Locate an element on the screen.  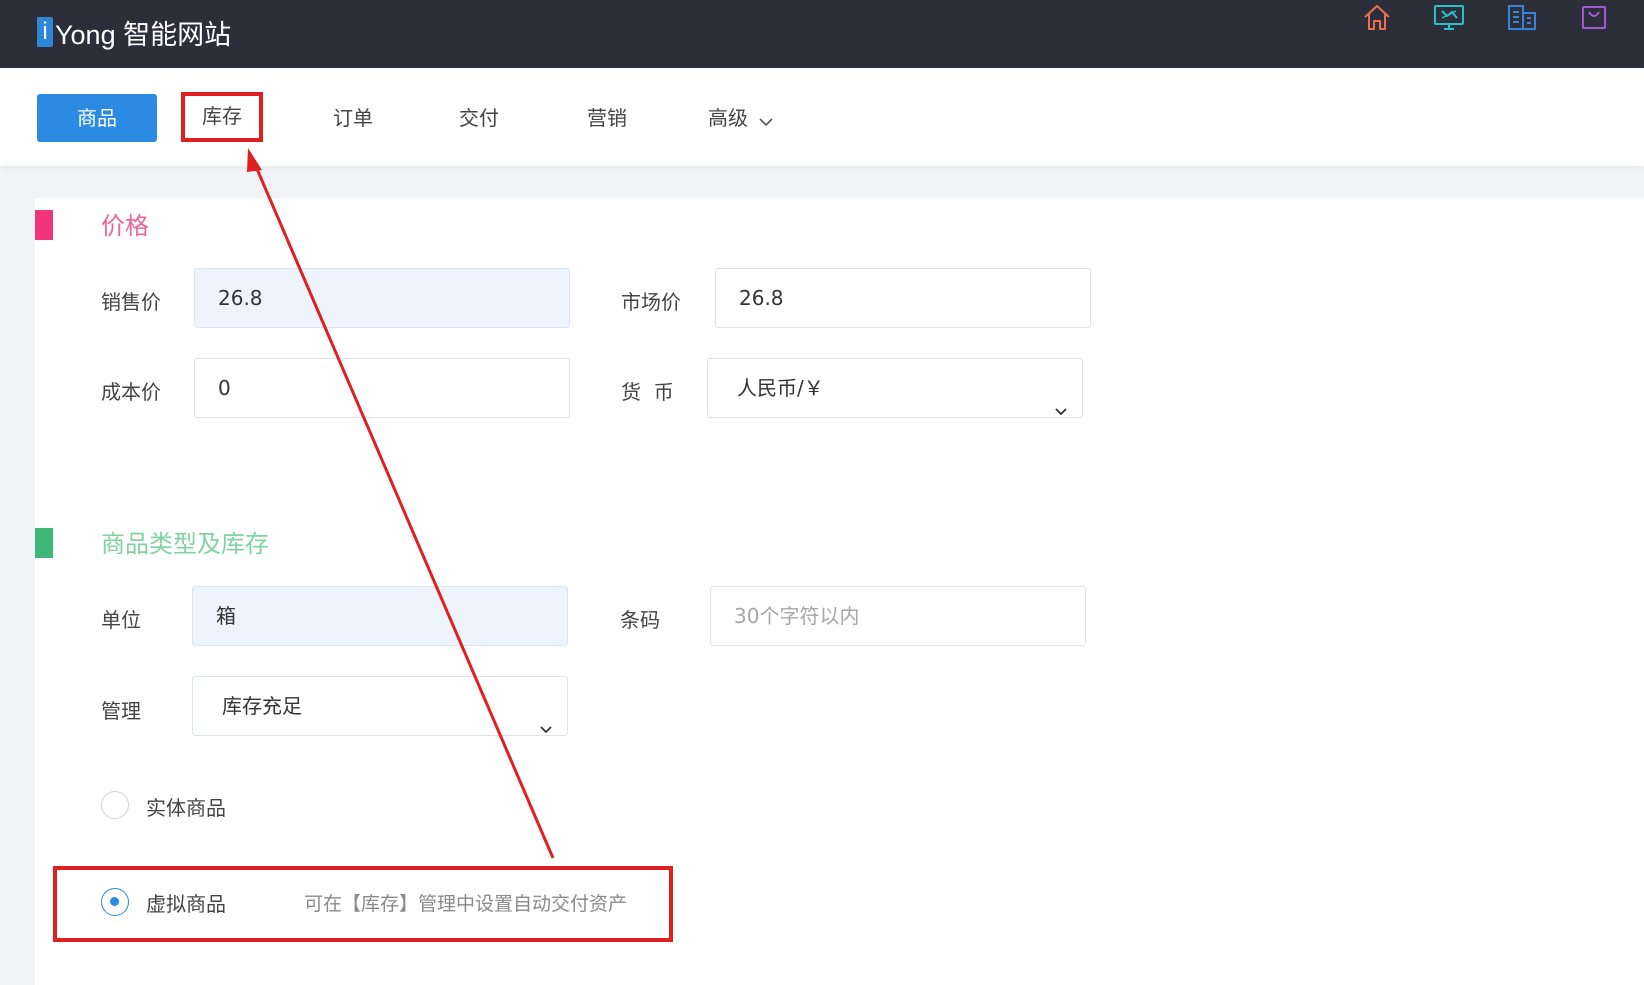
main-nav: 商品 库存 订单 交付 营销 高级 is located at coordinates (822, 117).